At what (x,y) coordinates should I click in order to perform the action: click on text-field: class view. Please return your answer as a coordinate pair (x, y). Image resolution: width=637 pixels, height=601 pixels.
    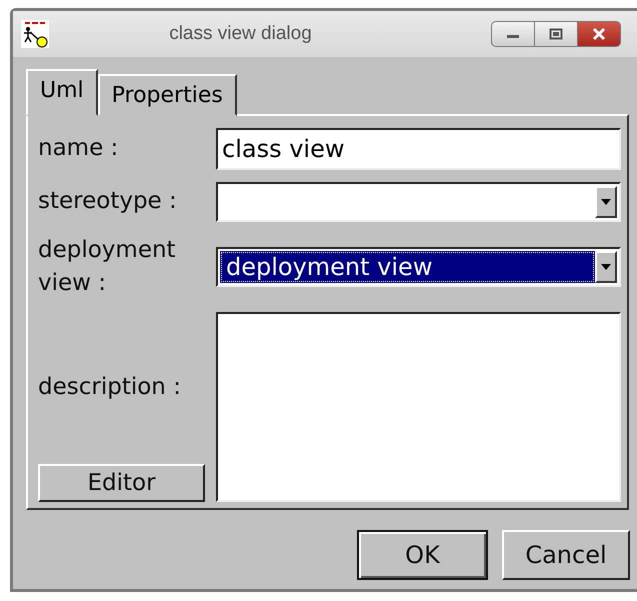
    Looking at the image, I should click on (418, 149).